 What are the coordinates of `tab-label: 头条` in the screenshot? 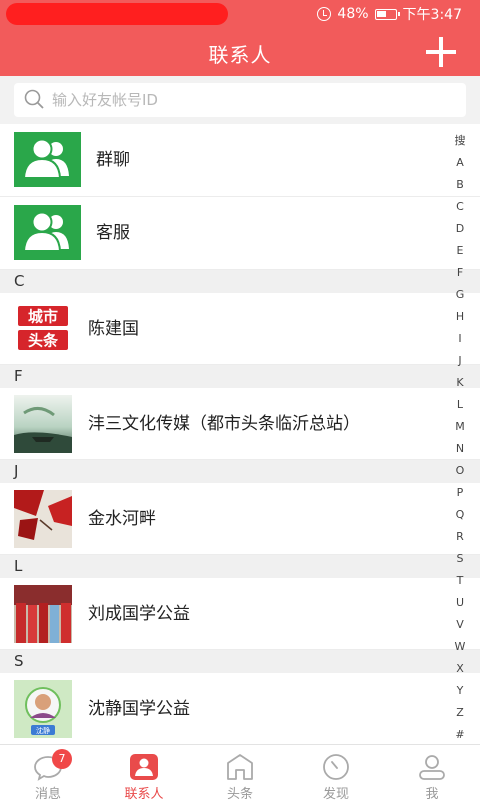 It's located at (239, 793).